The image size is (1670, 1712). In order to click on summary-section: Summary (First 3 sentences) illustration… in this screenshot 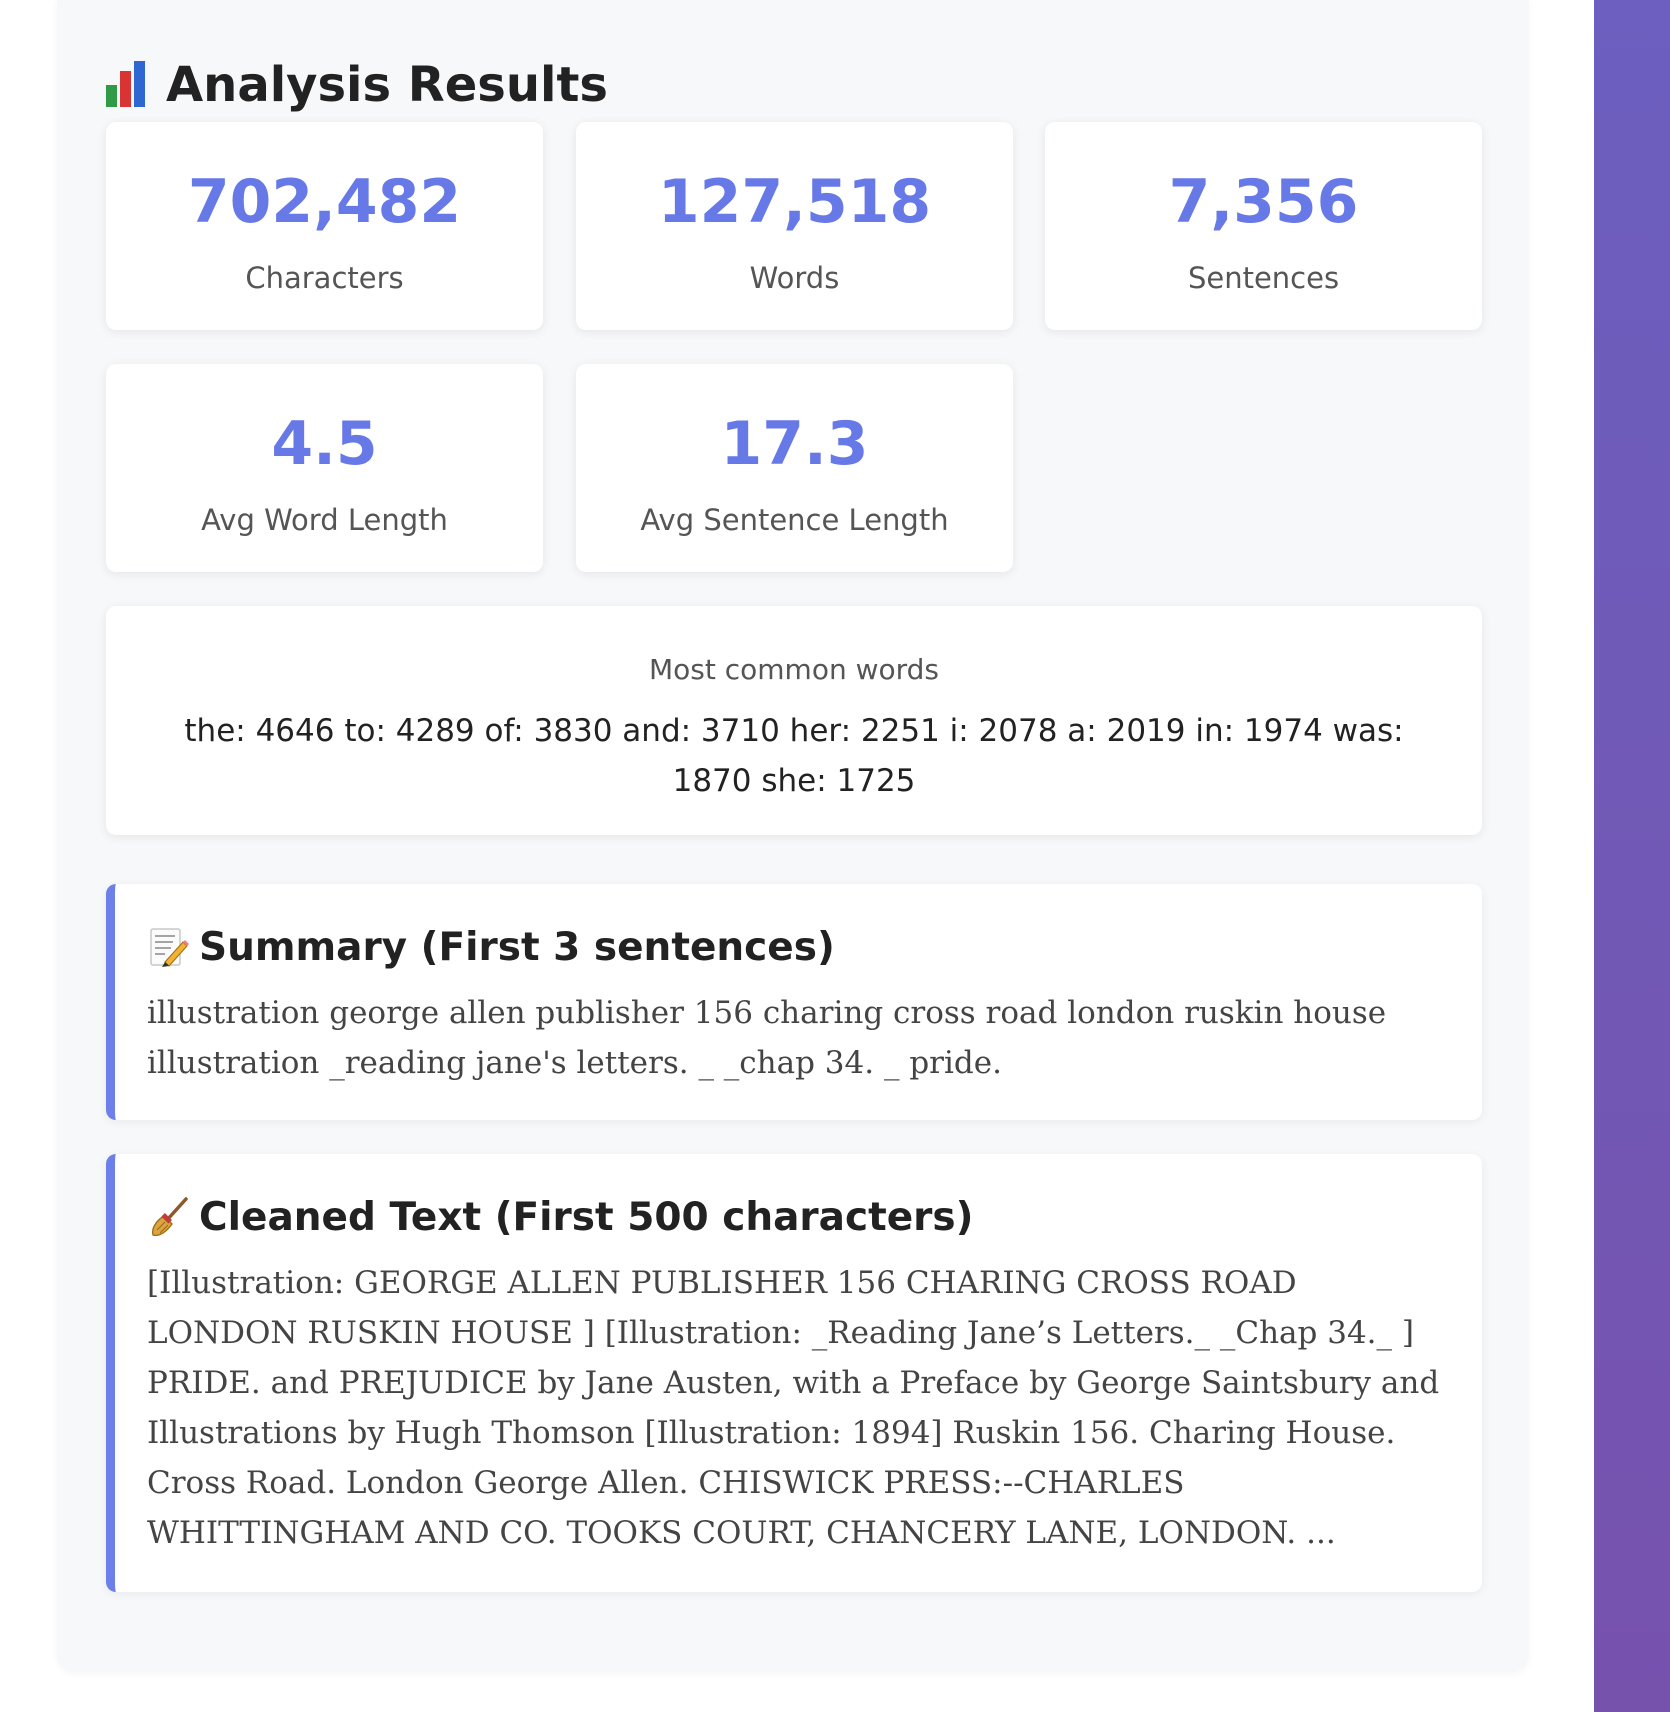, I will do `click(794, 1002)`.